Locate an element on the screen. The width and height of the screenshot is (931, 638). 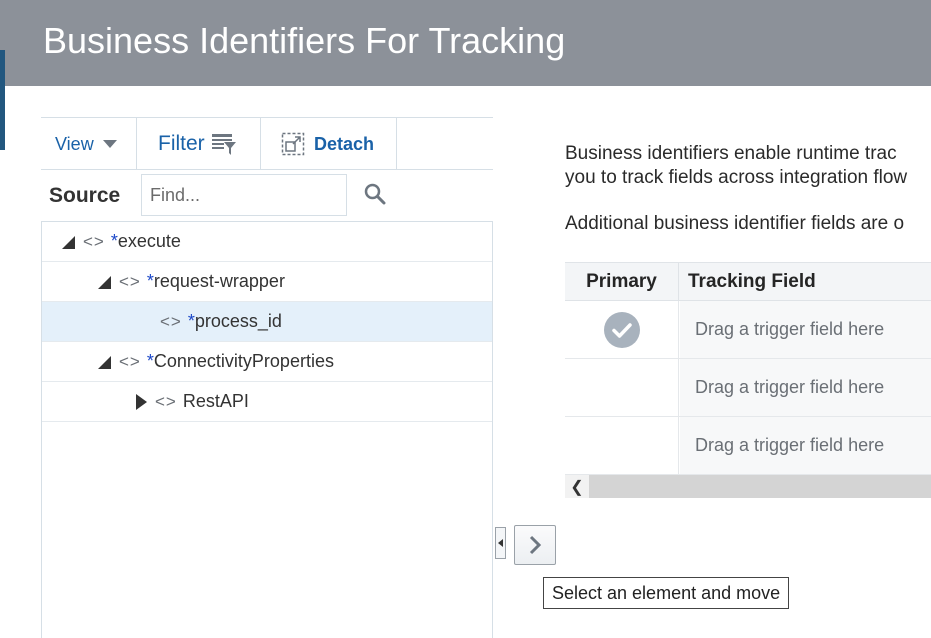
tree-node-selected: <> * process_id is located at coordinates (267, 322).